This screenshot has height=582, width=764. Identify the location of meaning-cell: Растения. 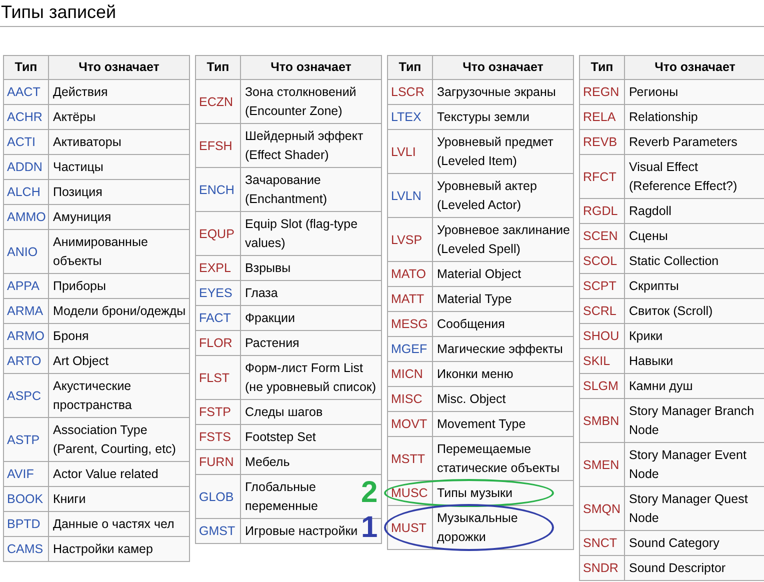
(311, 343).